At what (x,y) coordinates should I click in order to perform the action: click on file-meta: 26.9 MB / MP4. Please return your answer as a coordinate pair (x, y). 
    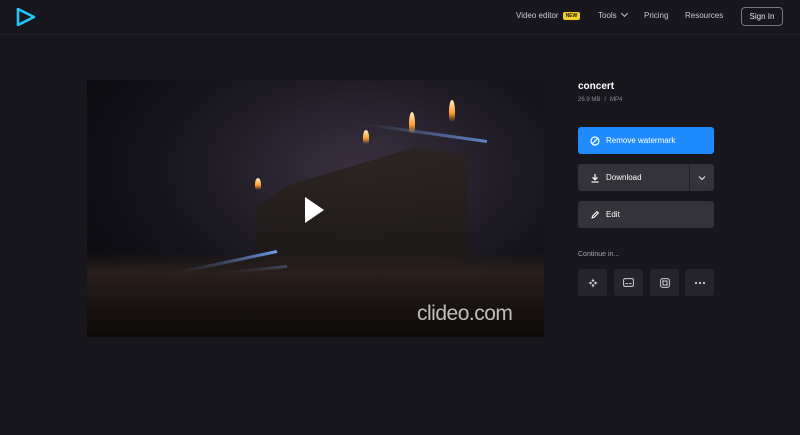
    Looking at the image, I should click on (600, 100).